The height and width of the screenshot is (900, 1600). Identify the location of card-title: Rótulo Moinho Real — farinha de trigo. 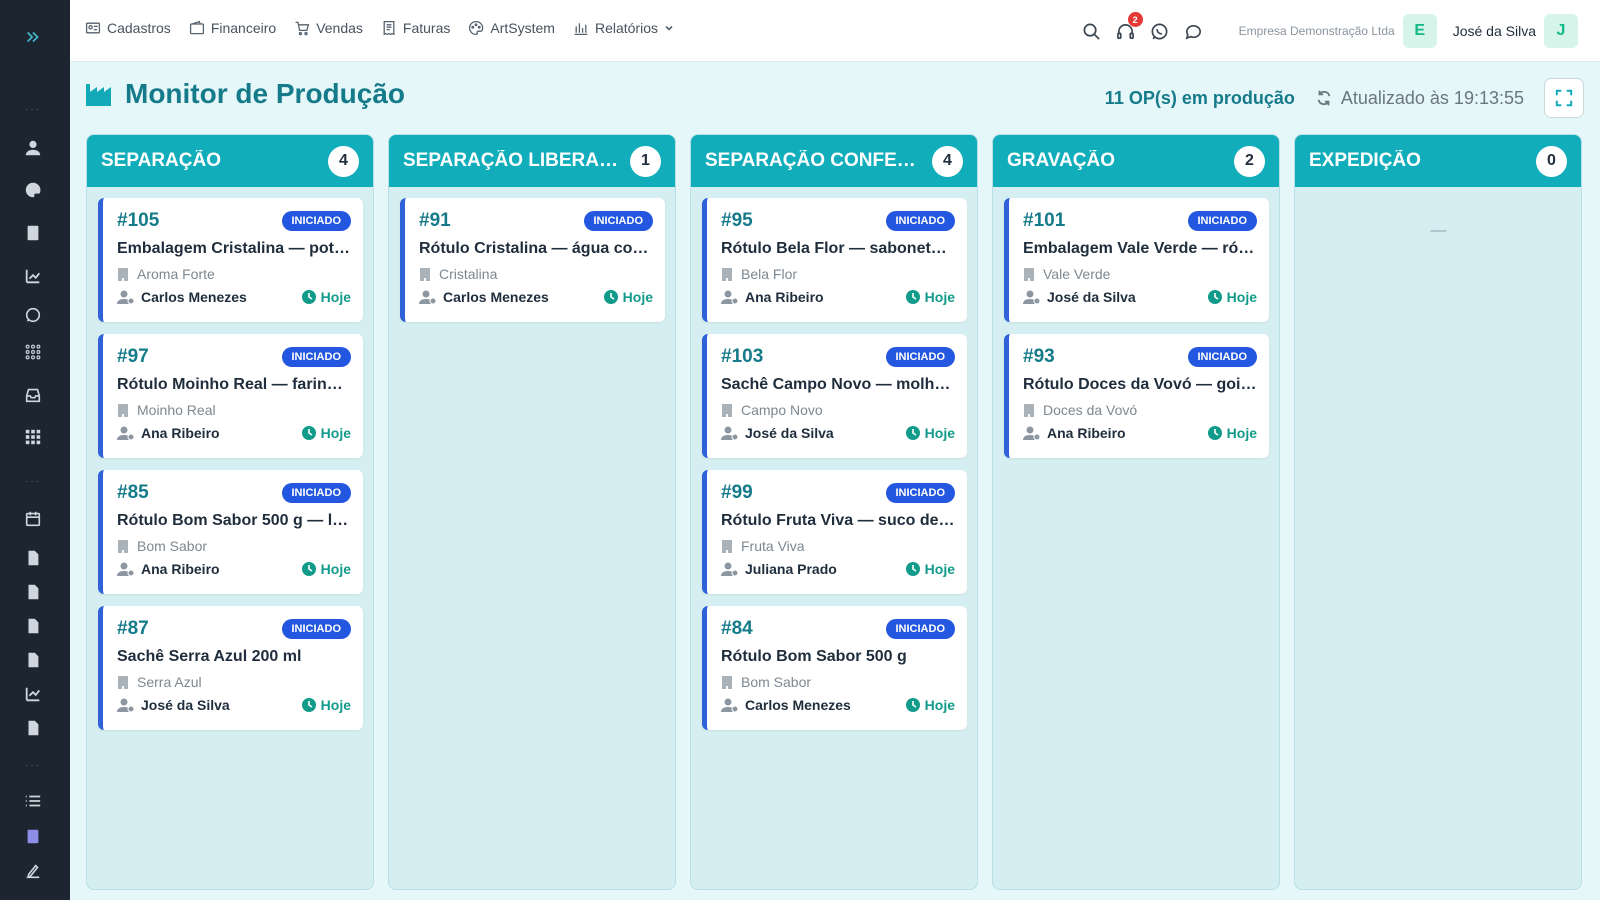
(234, 384).